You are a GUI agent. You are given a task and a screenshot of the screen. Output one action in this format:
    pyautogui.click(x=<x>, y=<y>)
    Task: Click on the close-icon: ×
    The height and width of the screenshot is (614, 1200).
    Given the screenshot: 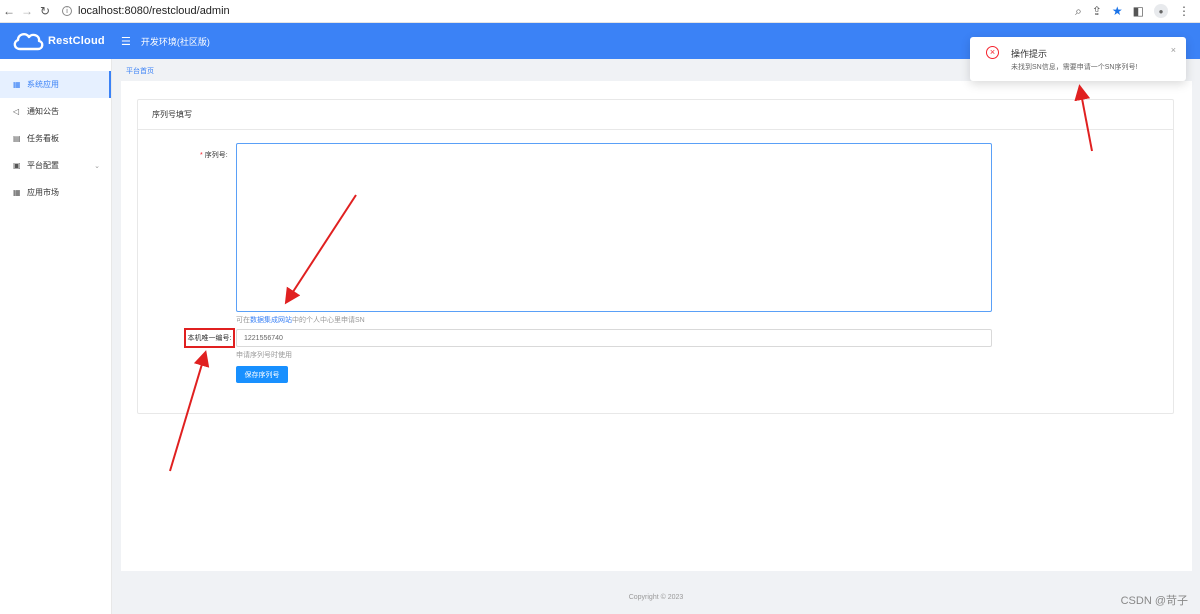 What is the action you would take?
    pyautogui.click(x=1173, y=50)
    